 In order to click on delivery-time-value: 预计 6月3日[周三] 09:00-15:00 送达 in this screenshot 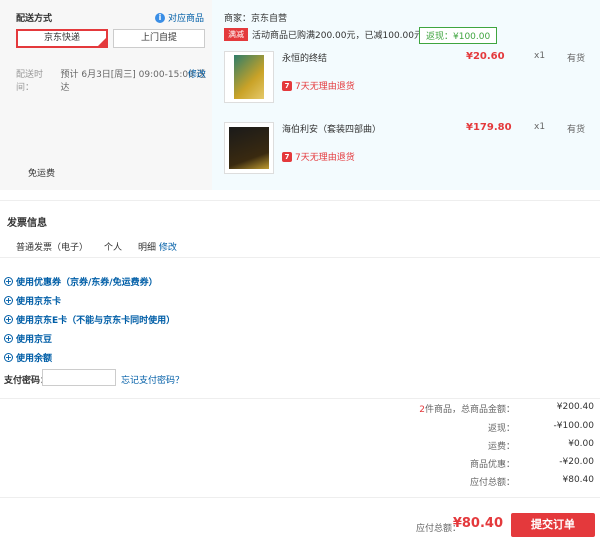, I will do `click(133, 81)`.